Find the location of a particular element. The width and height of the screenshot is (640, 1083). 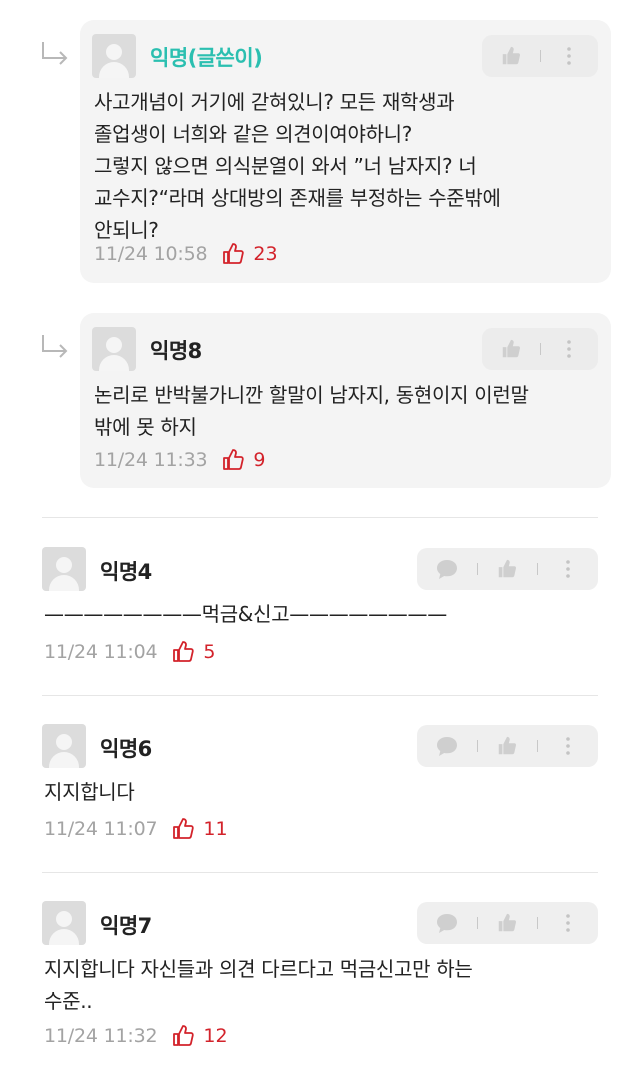

comment-meta: 11/24 10:58 23 is located at coordinates (186, 254).